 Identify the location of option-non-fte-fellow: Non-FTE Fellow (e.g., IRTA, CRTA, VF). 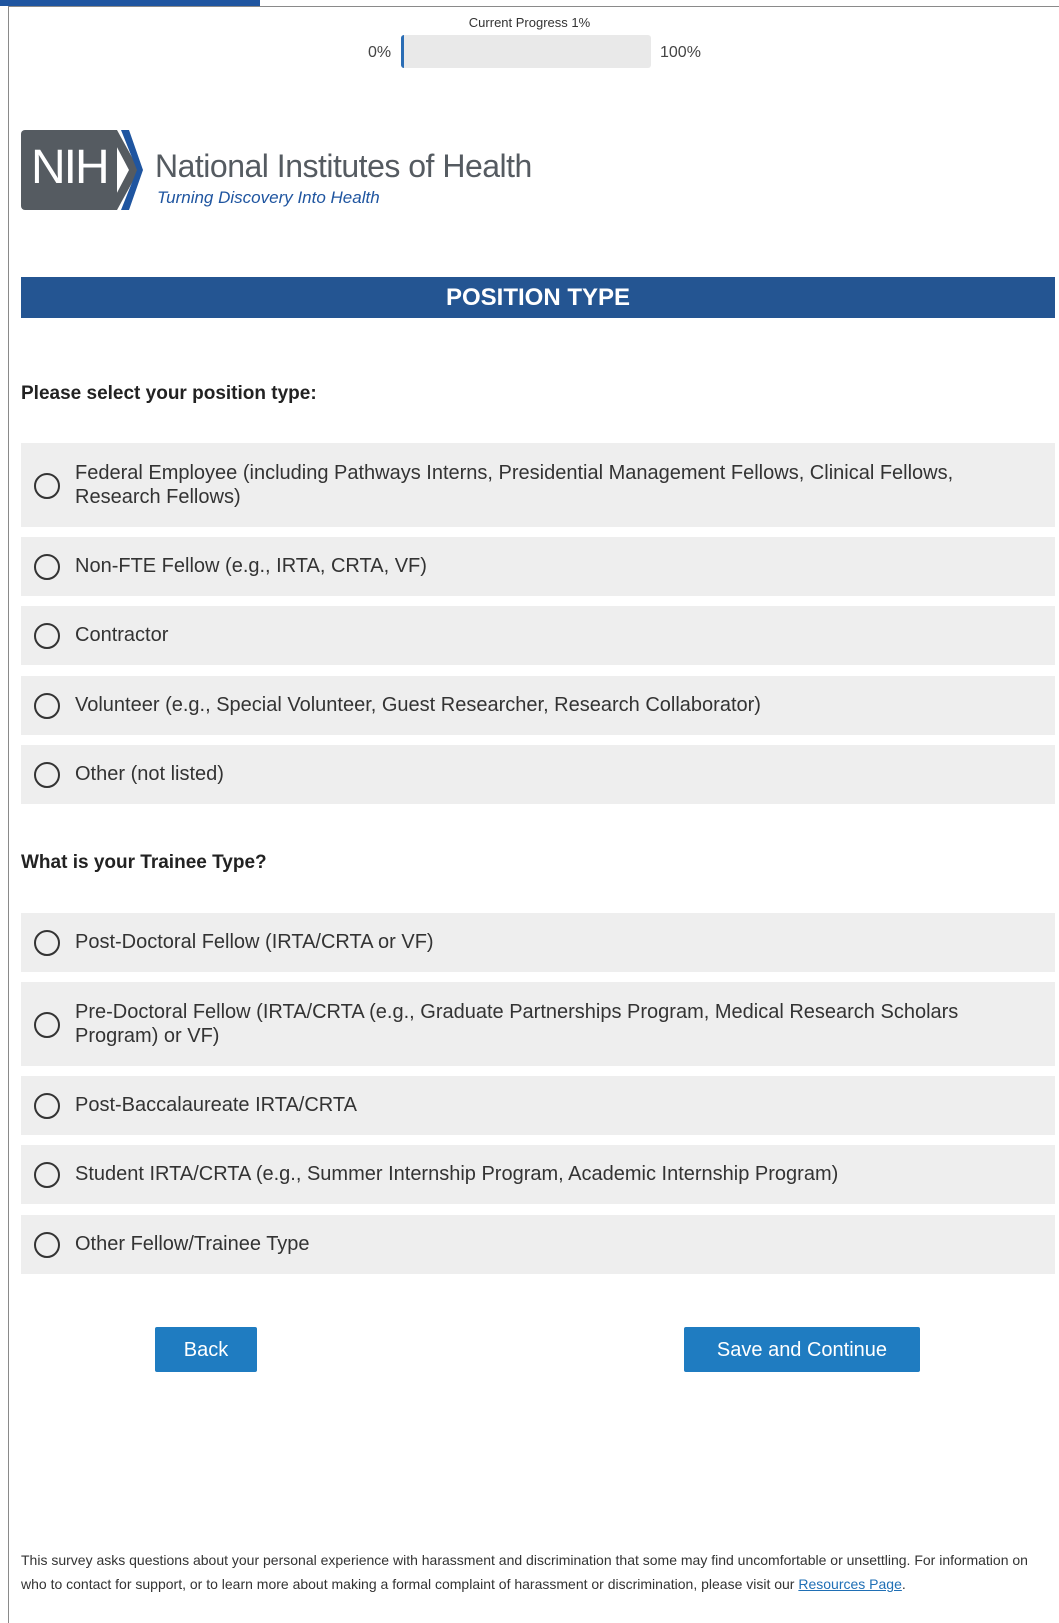
(538, 566).